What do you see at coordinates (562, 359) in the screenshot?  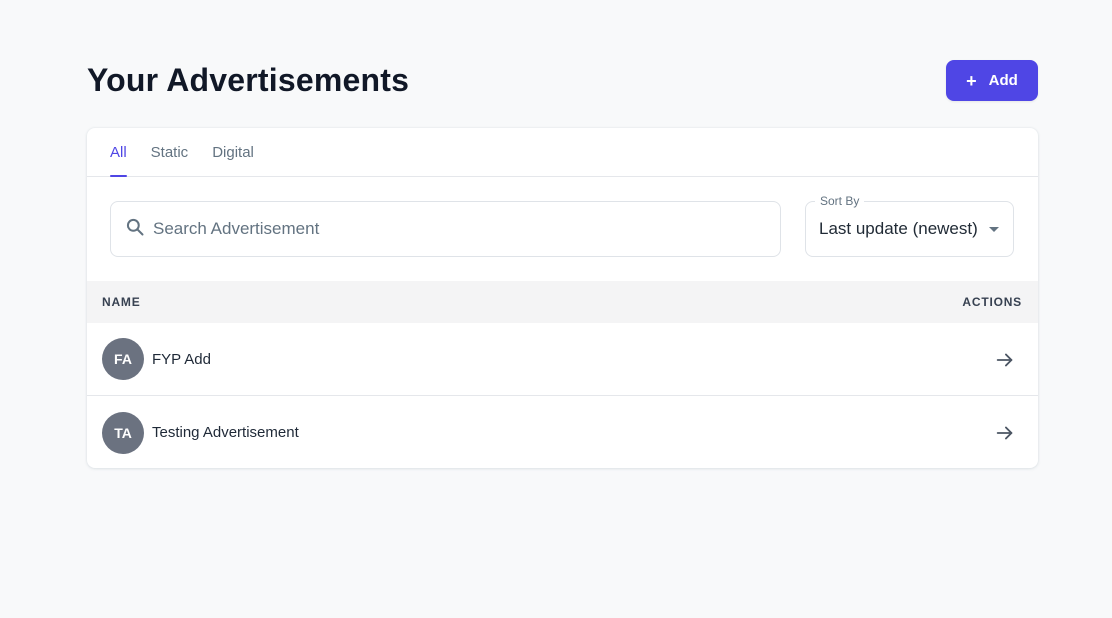 I see `table-row: FA FYP Add` at bounding box center [562, 359].